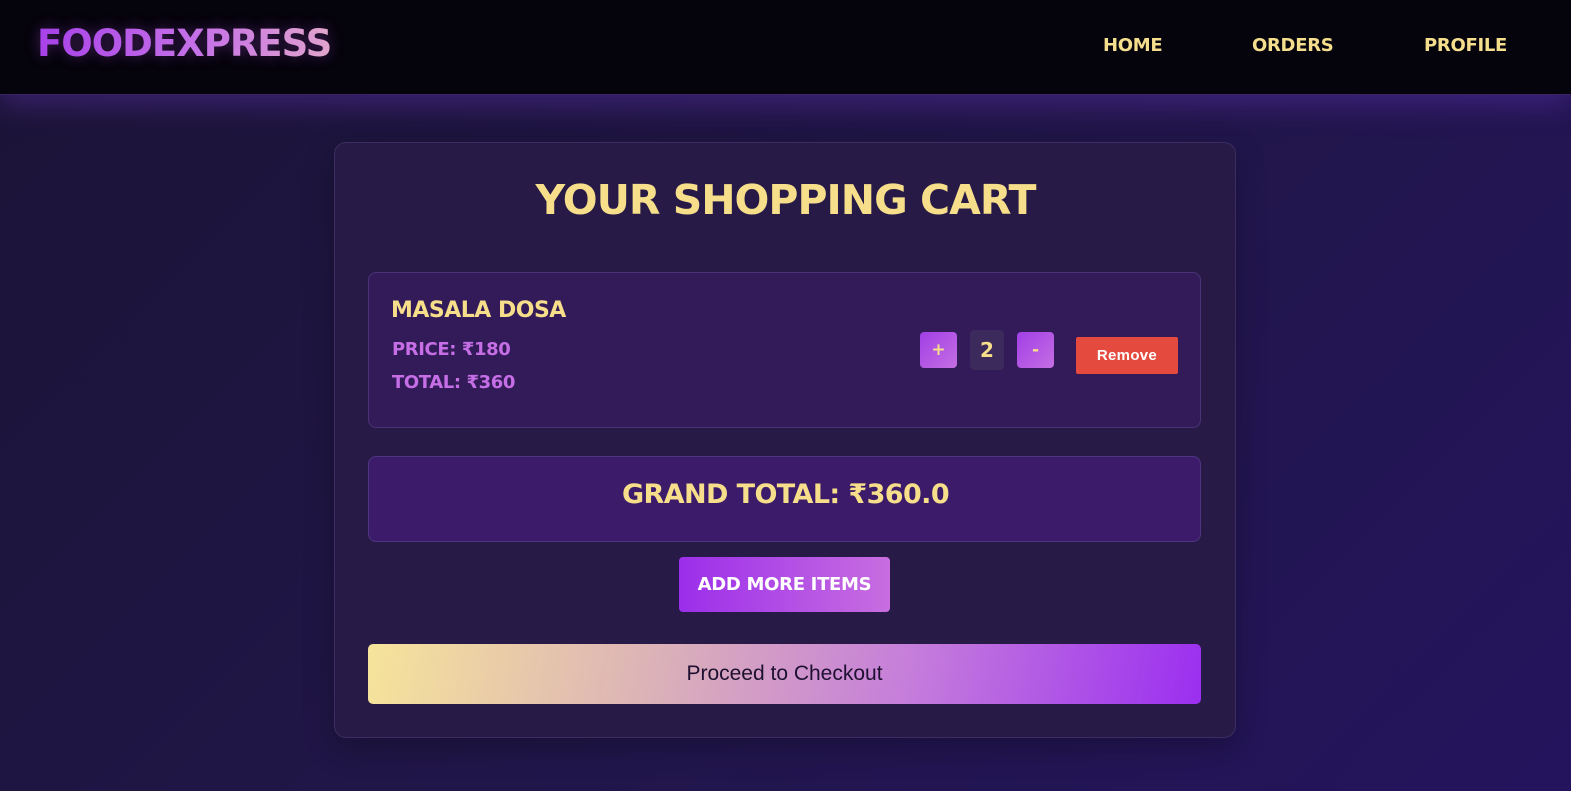  I want to click on add-more-items-button: ADD MORE ITEMS, so click(784, 584).